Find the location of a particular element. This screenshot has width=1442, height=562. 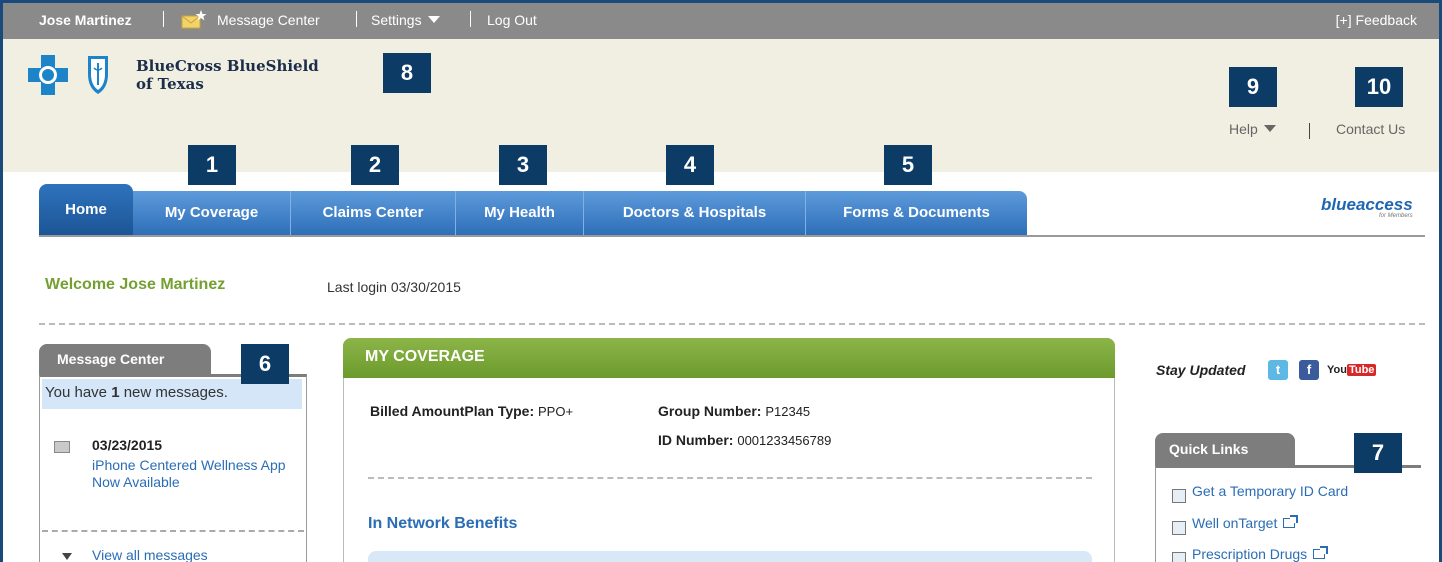

callout-9: 9 is located at coordinates (1253, 87).